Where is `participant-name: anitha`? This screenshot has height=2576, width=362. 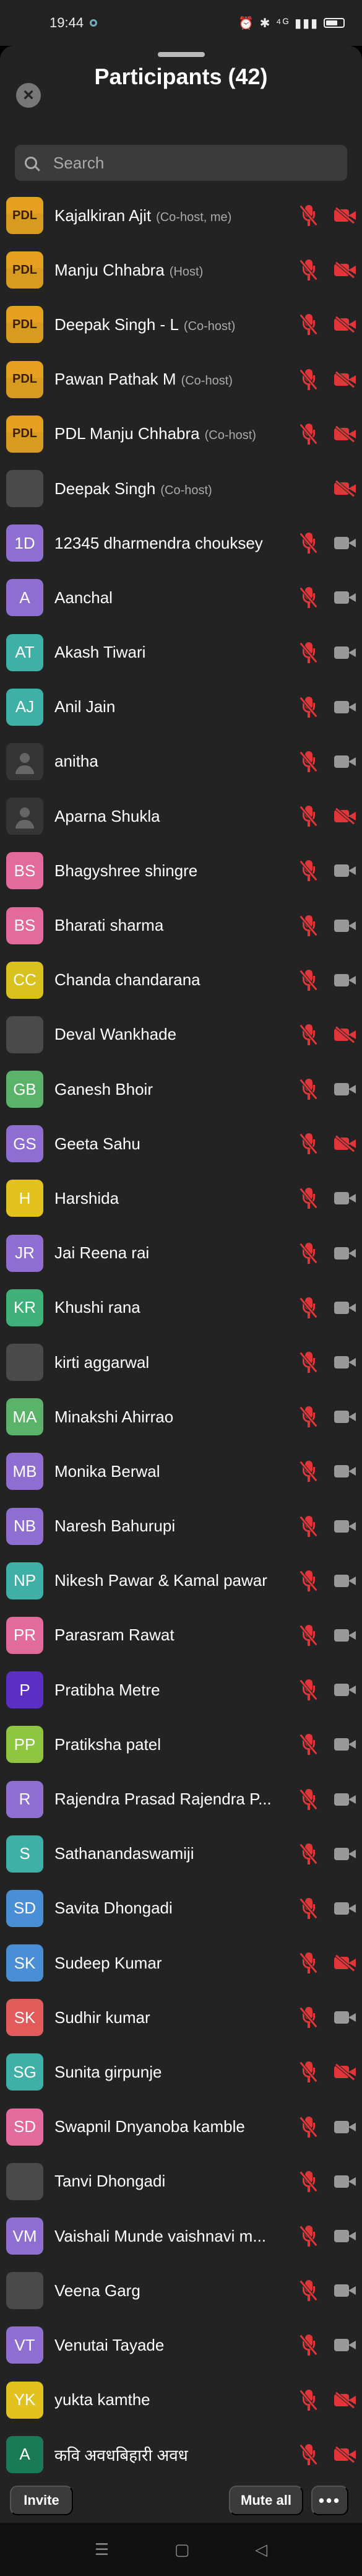 participant-name: anitha is located at coordinates (175, 761).